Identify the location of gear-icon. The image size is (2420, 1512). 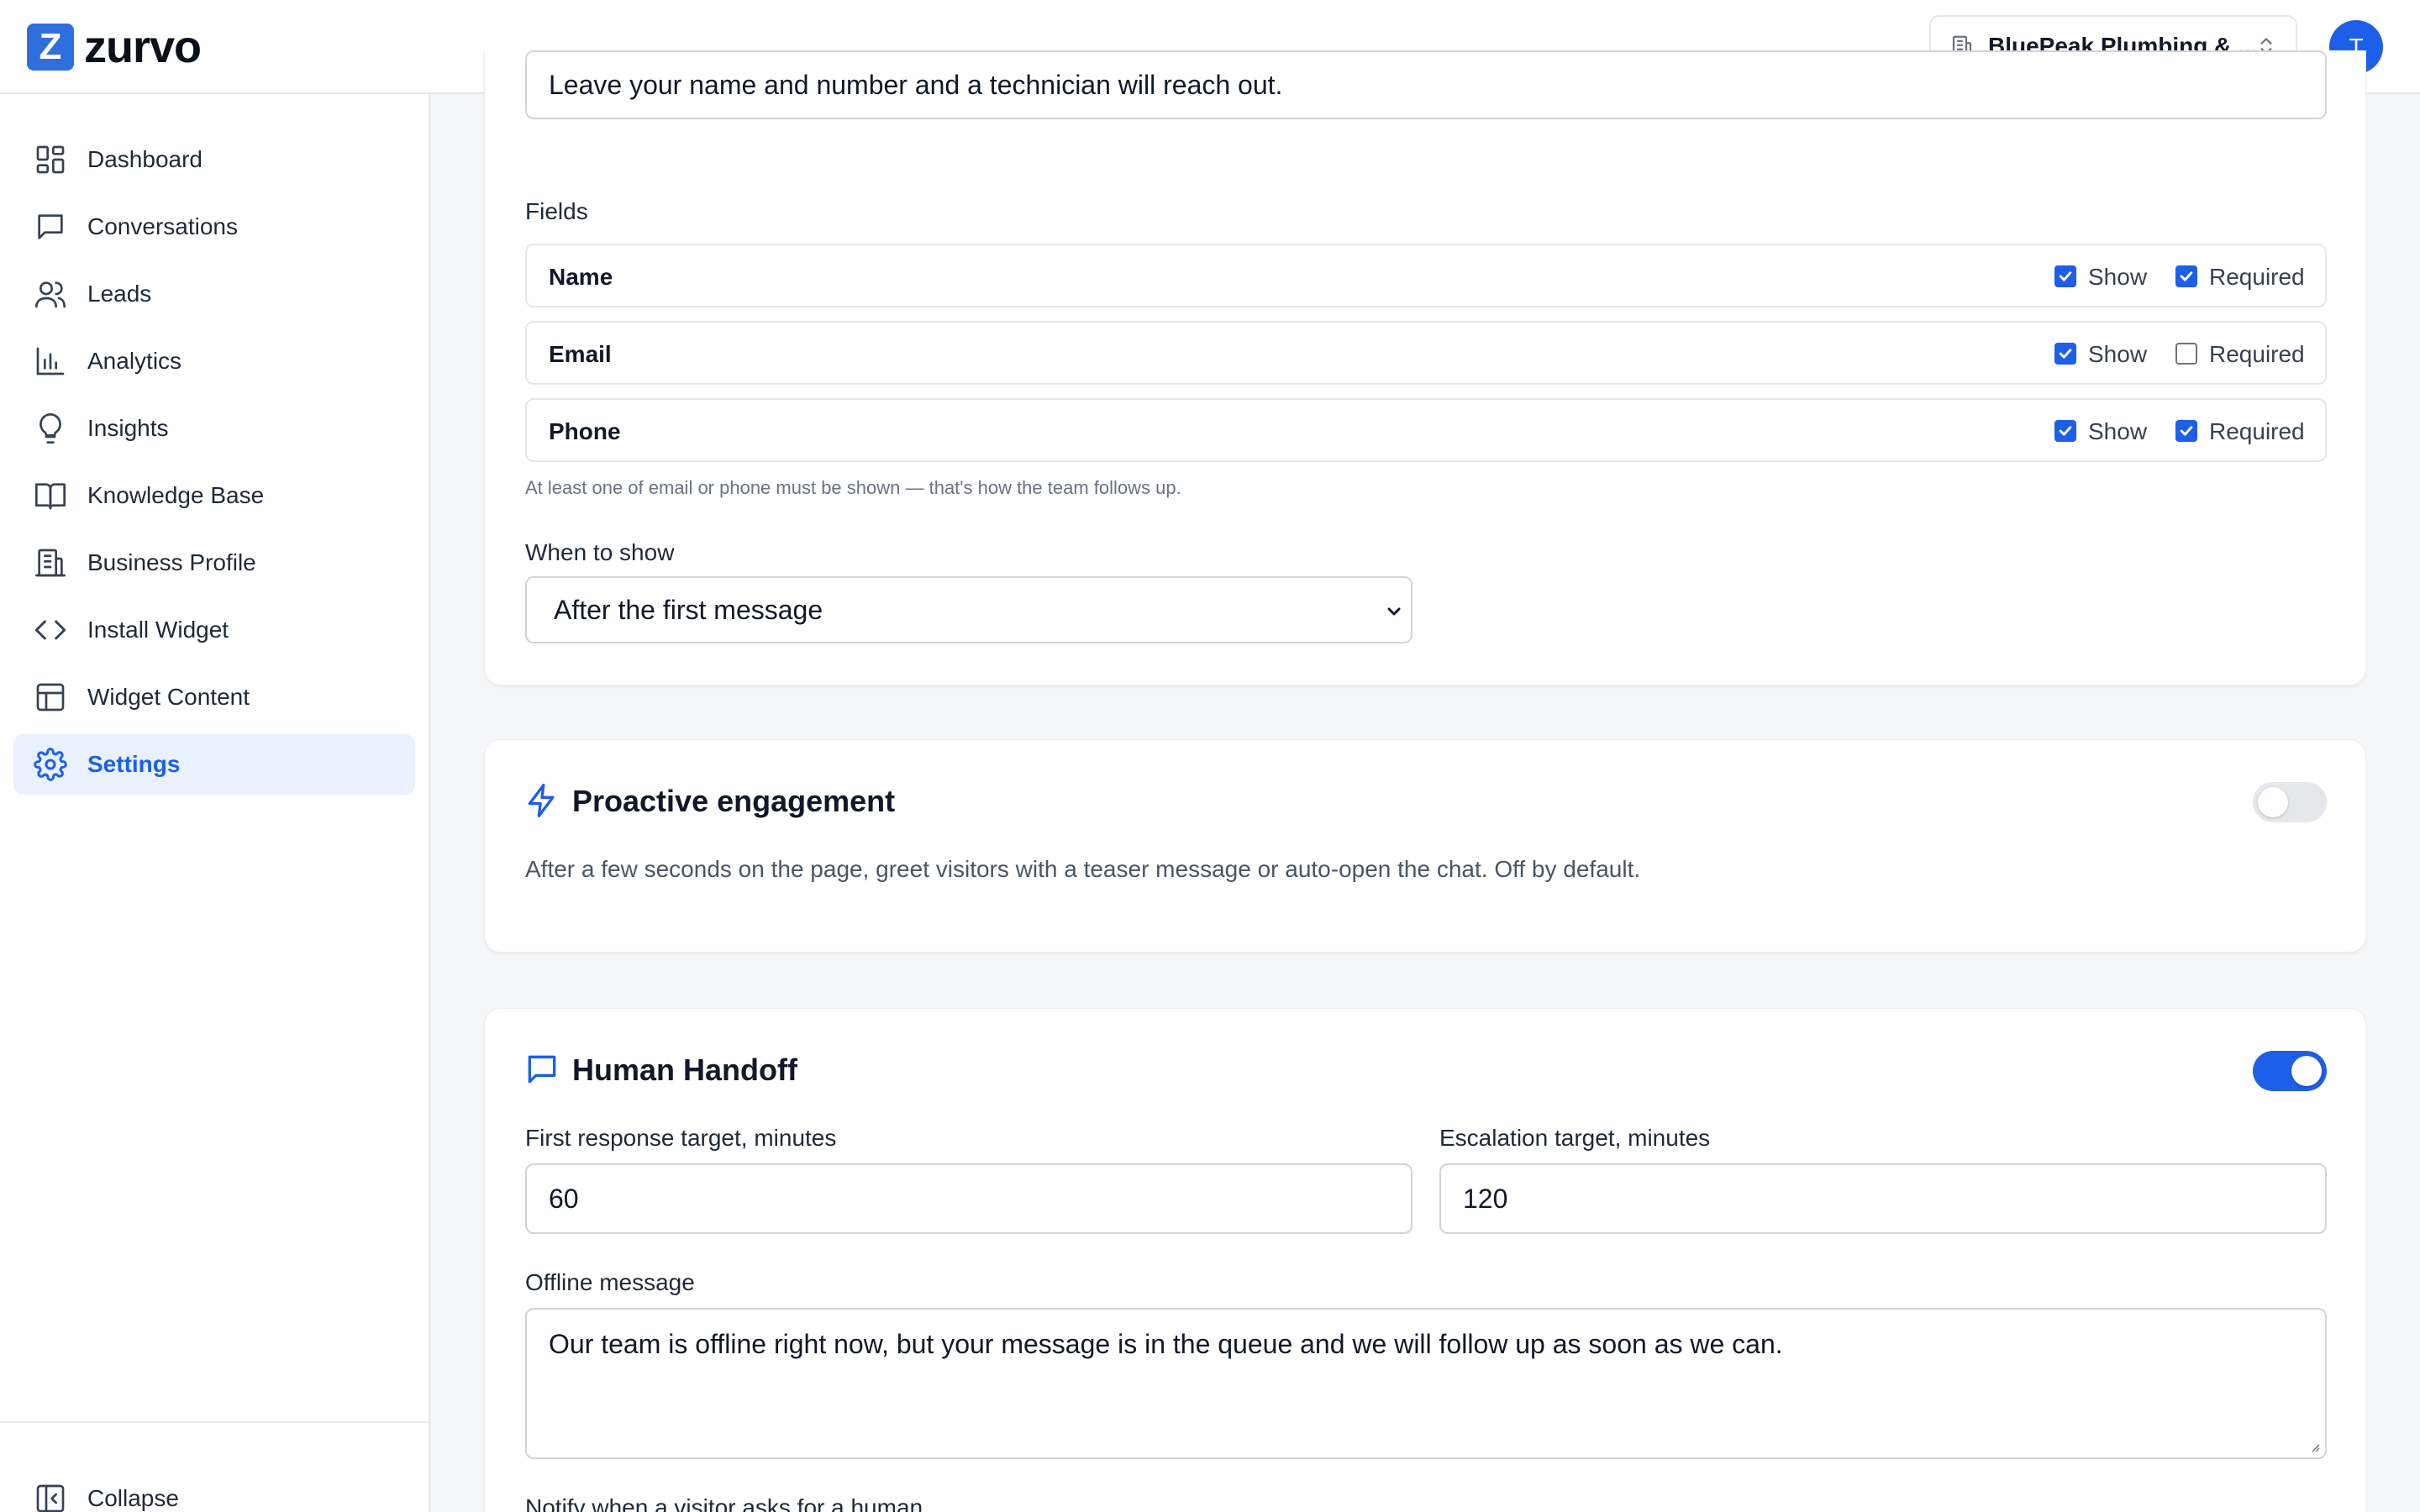
(51, 764).